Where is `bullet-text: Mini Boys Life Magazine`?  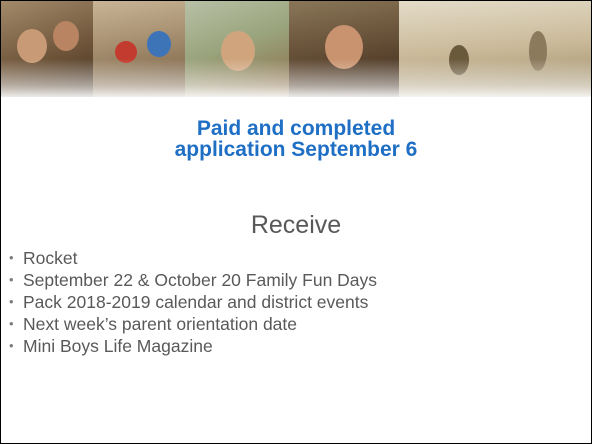 bullet-text: Mini Boys Life Magazine is located at coordinates (118, 346).